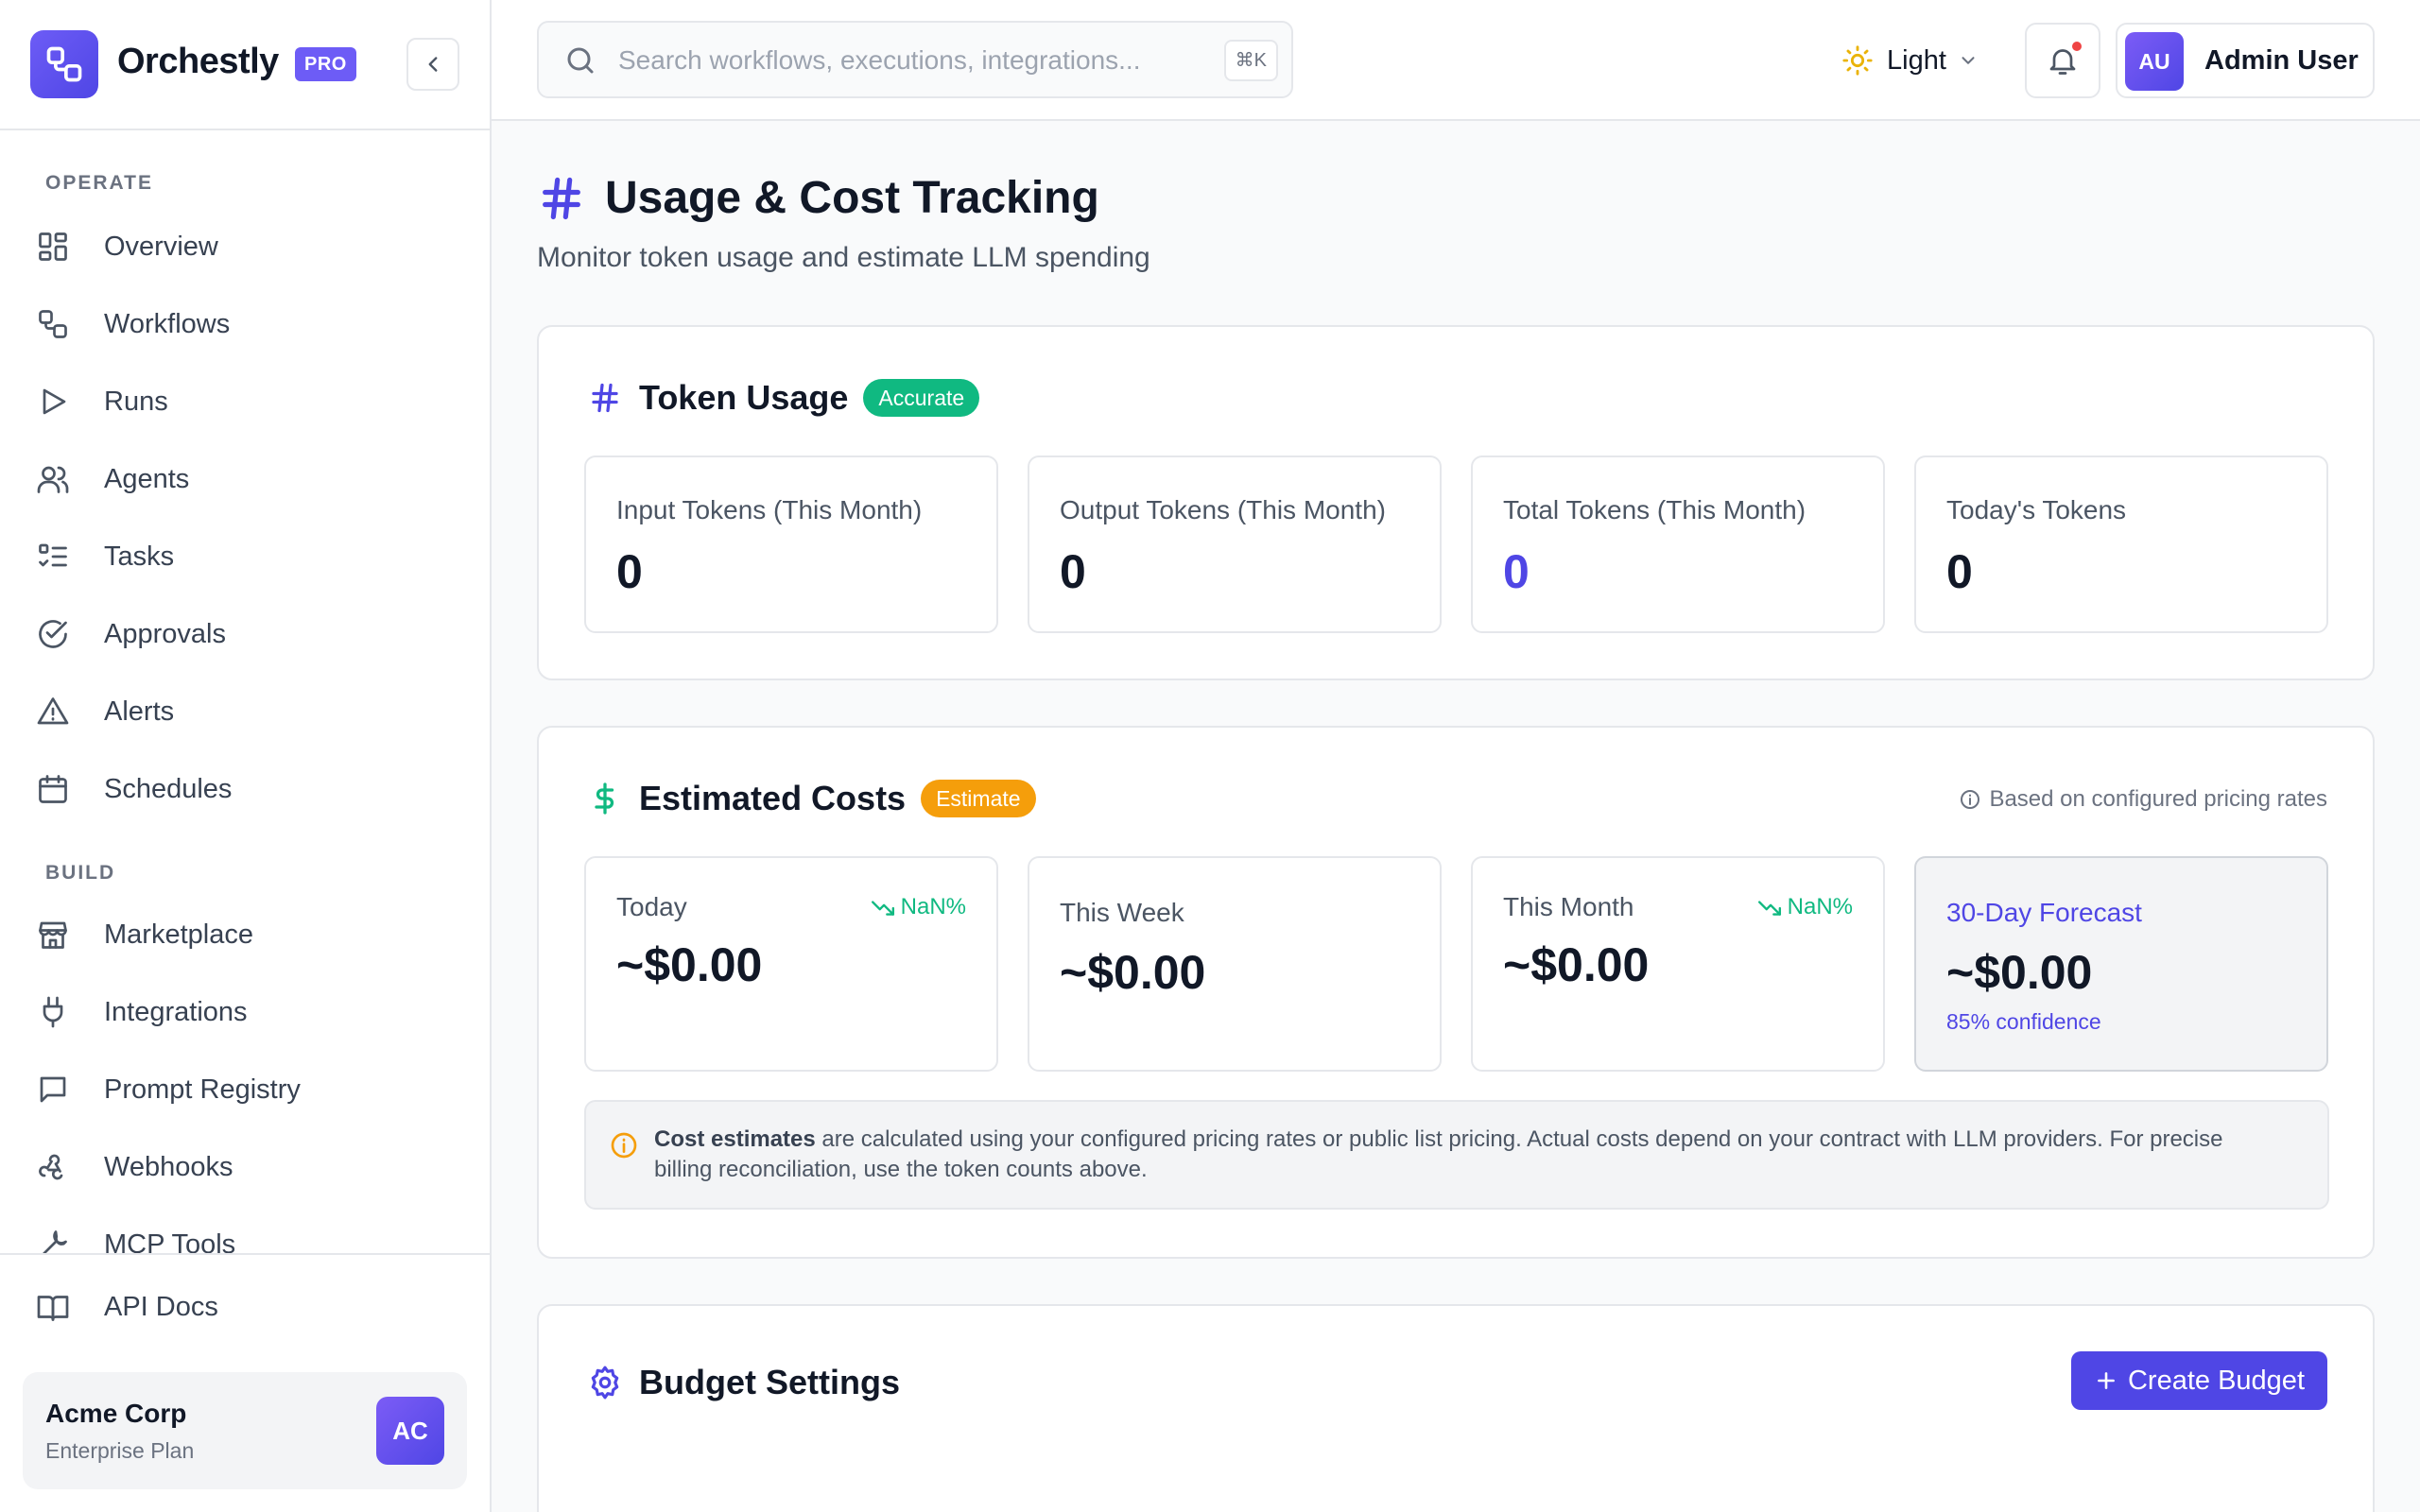  What do you see at coordinates (2121, 544) in the screenshot?
I see `stat-todays-tokens: Today's Tokens 0` at bounding box center [2121, 544].